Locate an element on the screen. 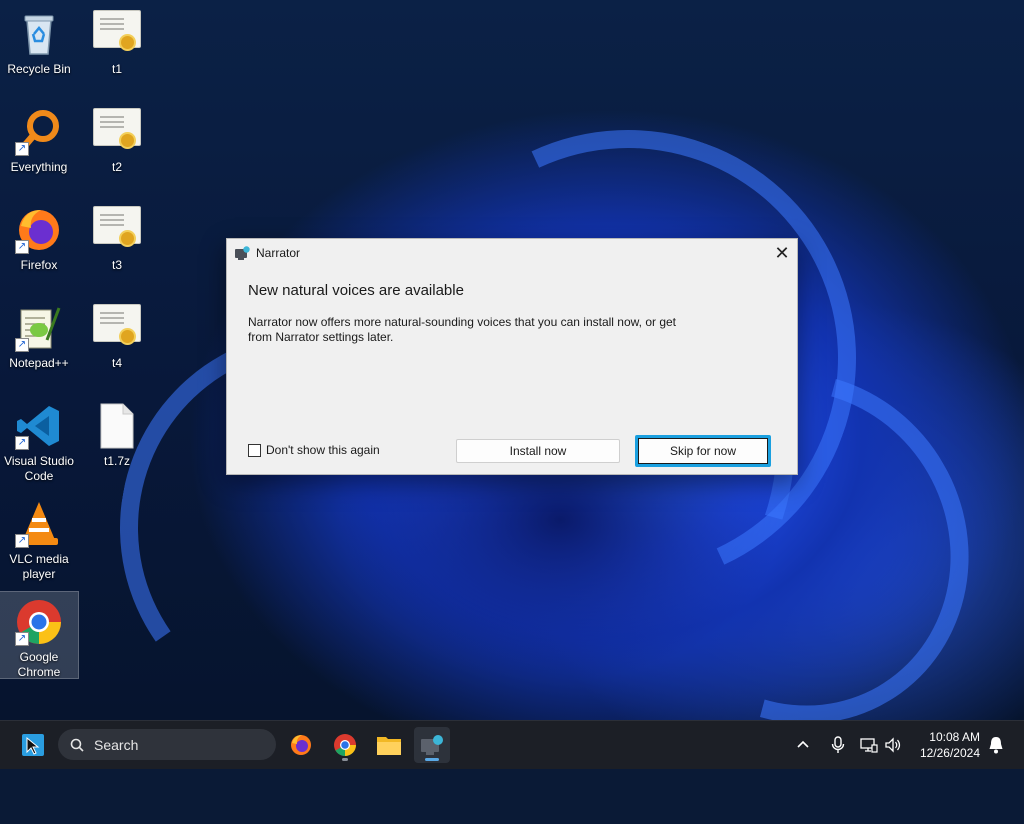 The width and height of the screenshot is (1024, 824). chevron-up-icon is located at coordinates (803, 744).